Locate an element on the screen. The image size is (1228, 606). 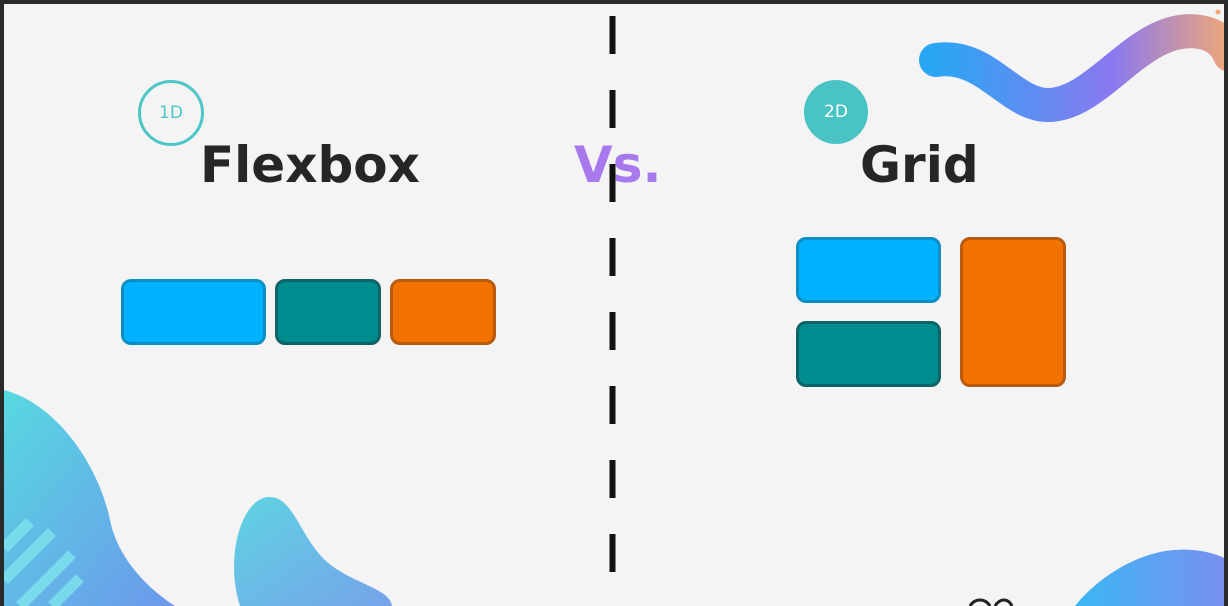
badge-1d: 1D is located at coordinates (171, 113).